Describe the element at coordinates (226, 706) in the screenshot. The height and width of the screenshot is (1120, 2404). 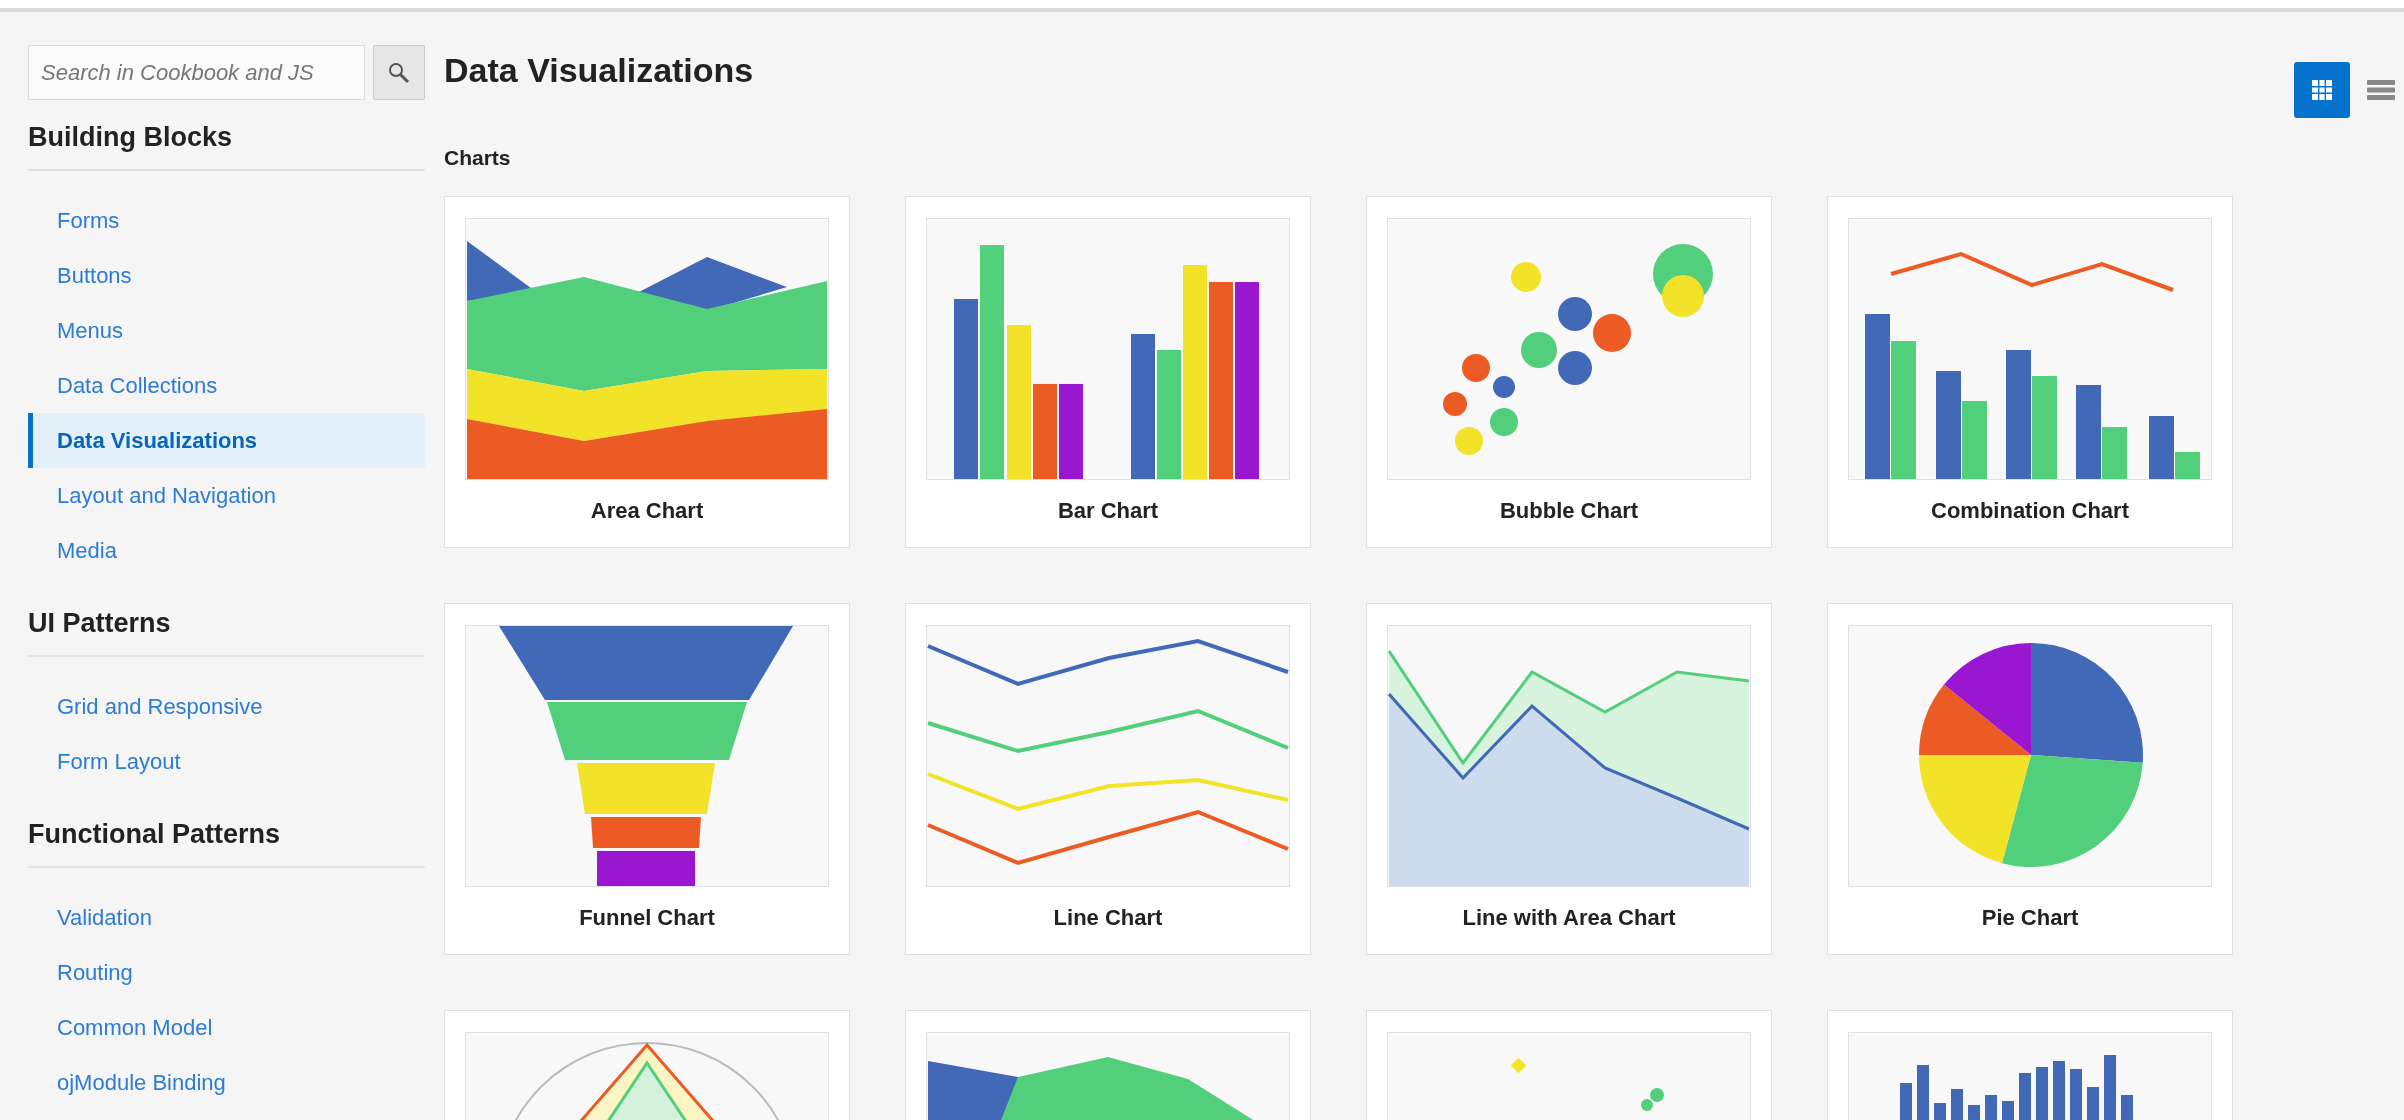
I see `sidebar-item: Grid and Responsive` at that location.